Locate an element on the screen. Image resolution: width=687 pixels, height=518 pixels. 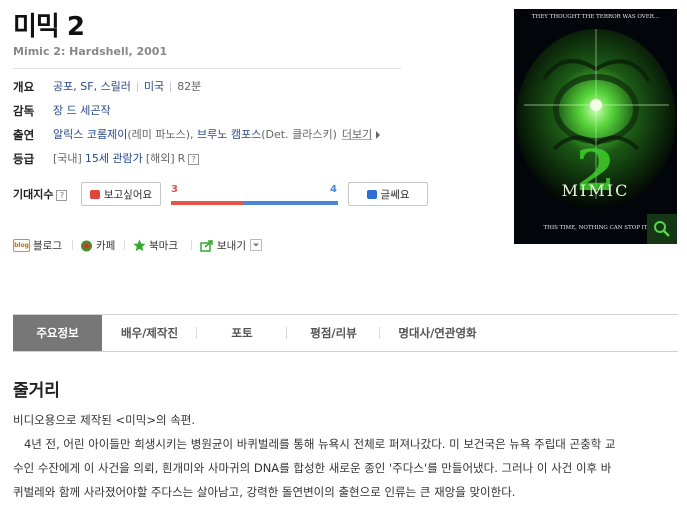
tab-label: 배우/제작진 is located at coordinates (149, 333).